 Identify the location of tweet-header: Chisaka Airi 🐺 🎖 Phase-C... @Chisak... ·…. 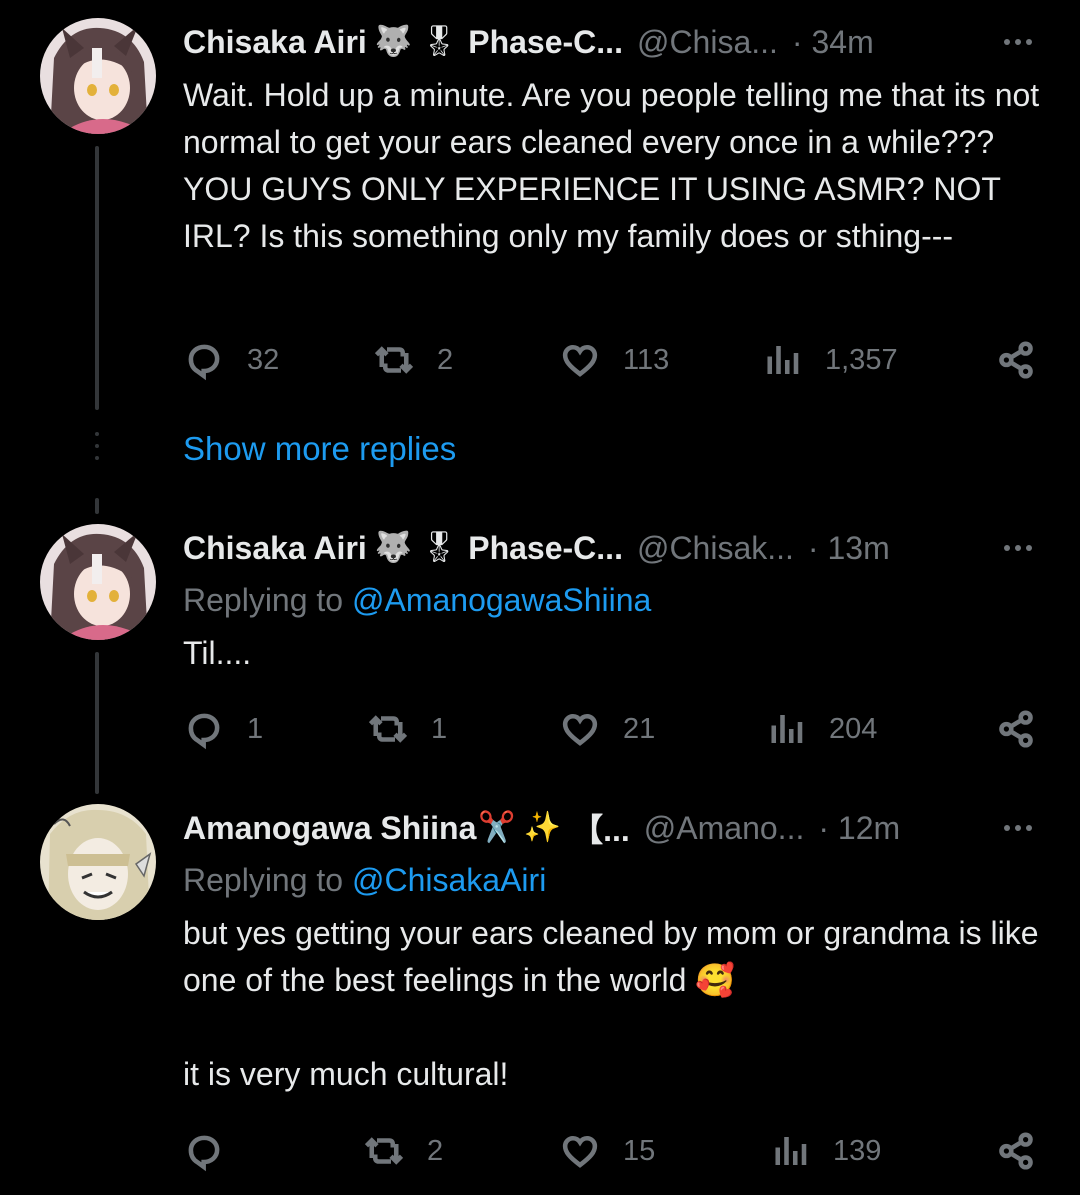
(611, 548).